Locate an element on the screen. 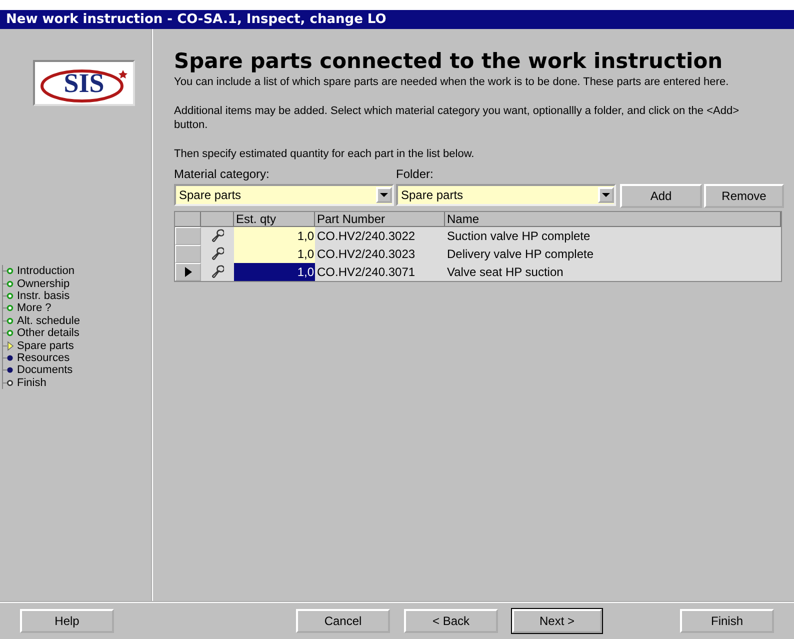 This screenshot has height=639, width=794. column-header: Part Number is located at coordinates (380, 219).